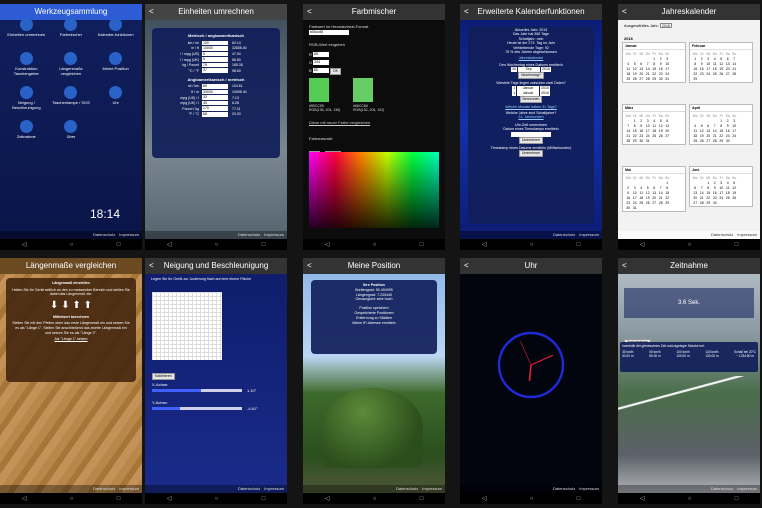 The image size is (762, 508). What do you see at coordinates (321, 55) in the screenshot?
I see `r-input: 85` at bounding box center [321, 55].